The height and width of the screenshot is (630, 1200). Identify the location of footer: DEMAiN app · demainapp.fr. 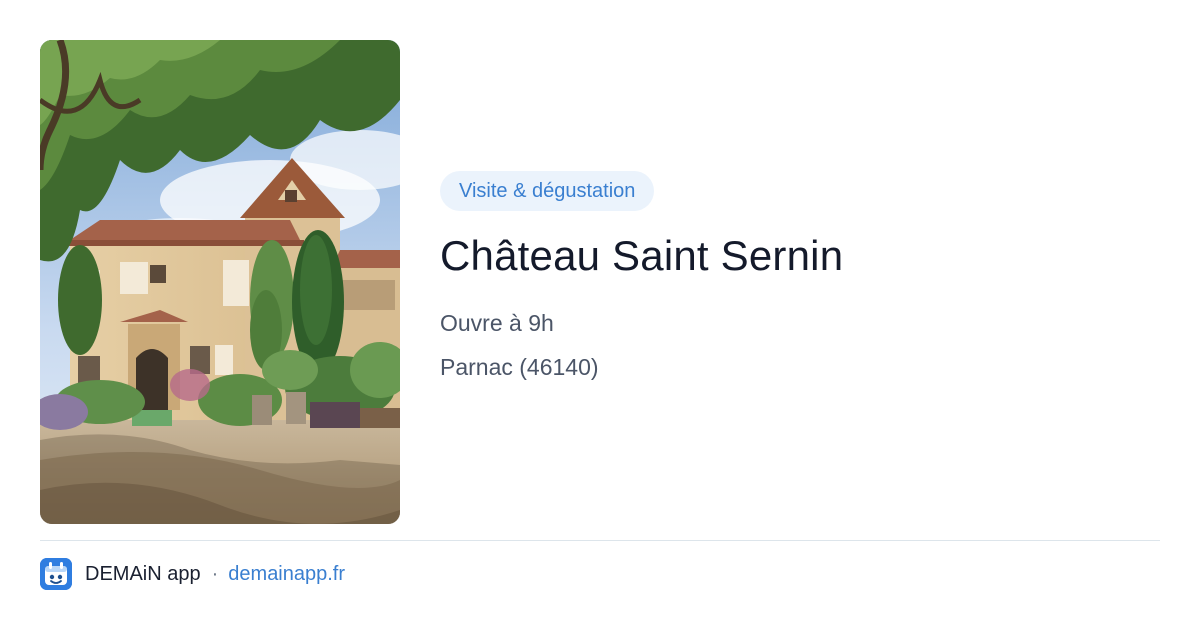
(192, 574).